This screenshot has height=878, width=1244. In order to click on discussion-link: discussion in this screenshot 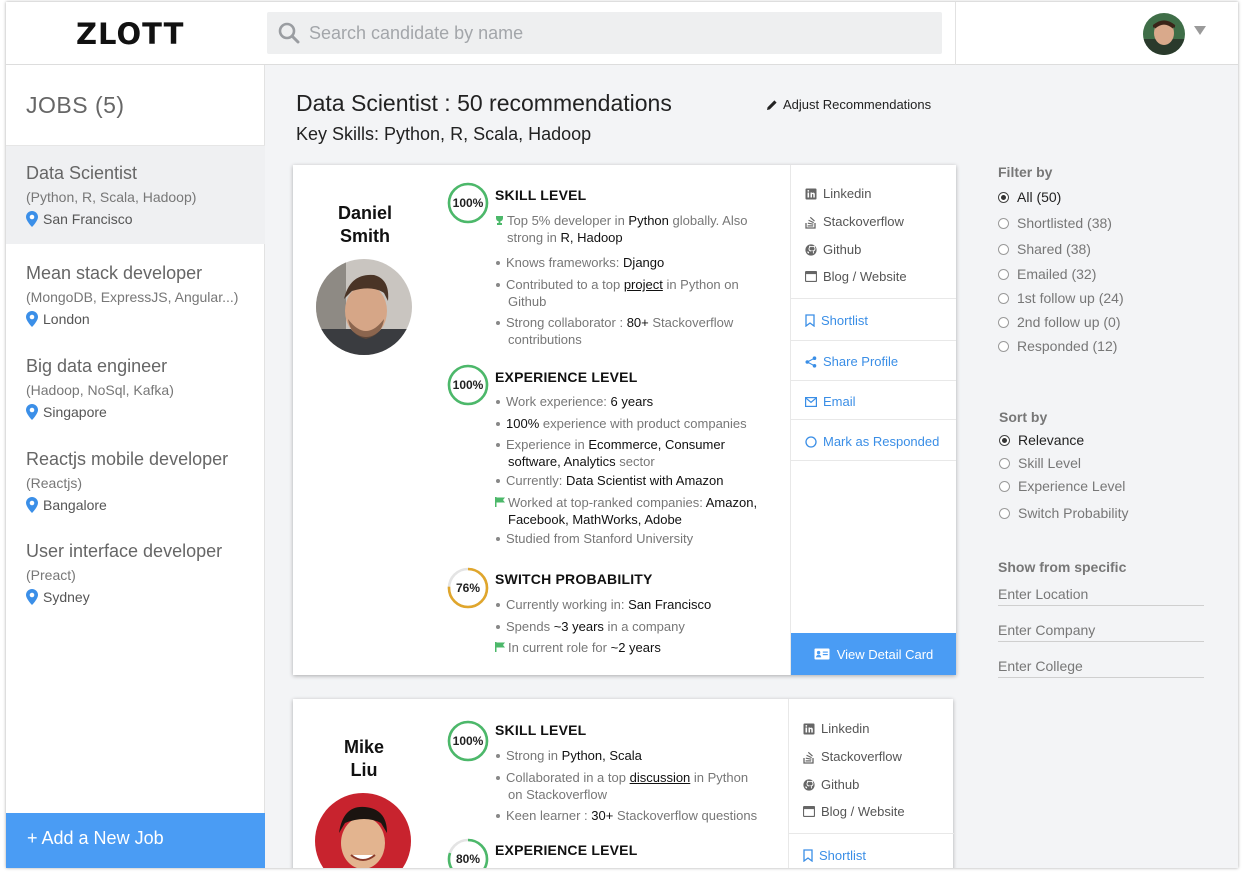, I will do `click(660, 777)`.